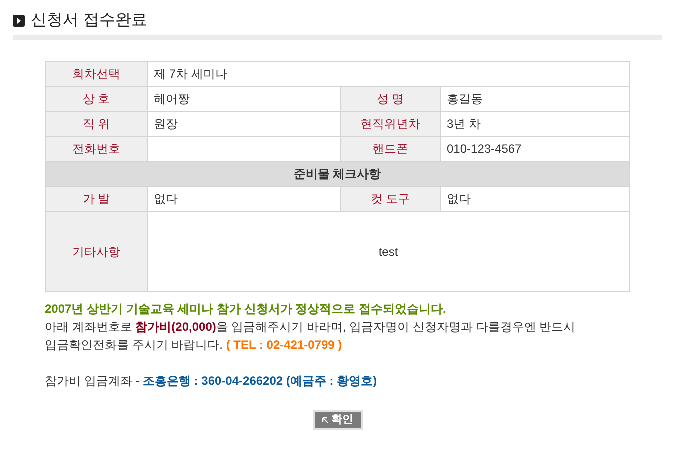  What do you see at coordinates (97, 99) in the screenshot?
I see `field-label: 상 호` at bounding box center [97, 99].